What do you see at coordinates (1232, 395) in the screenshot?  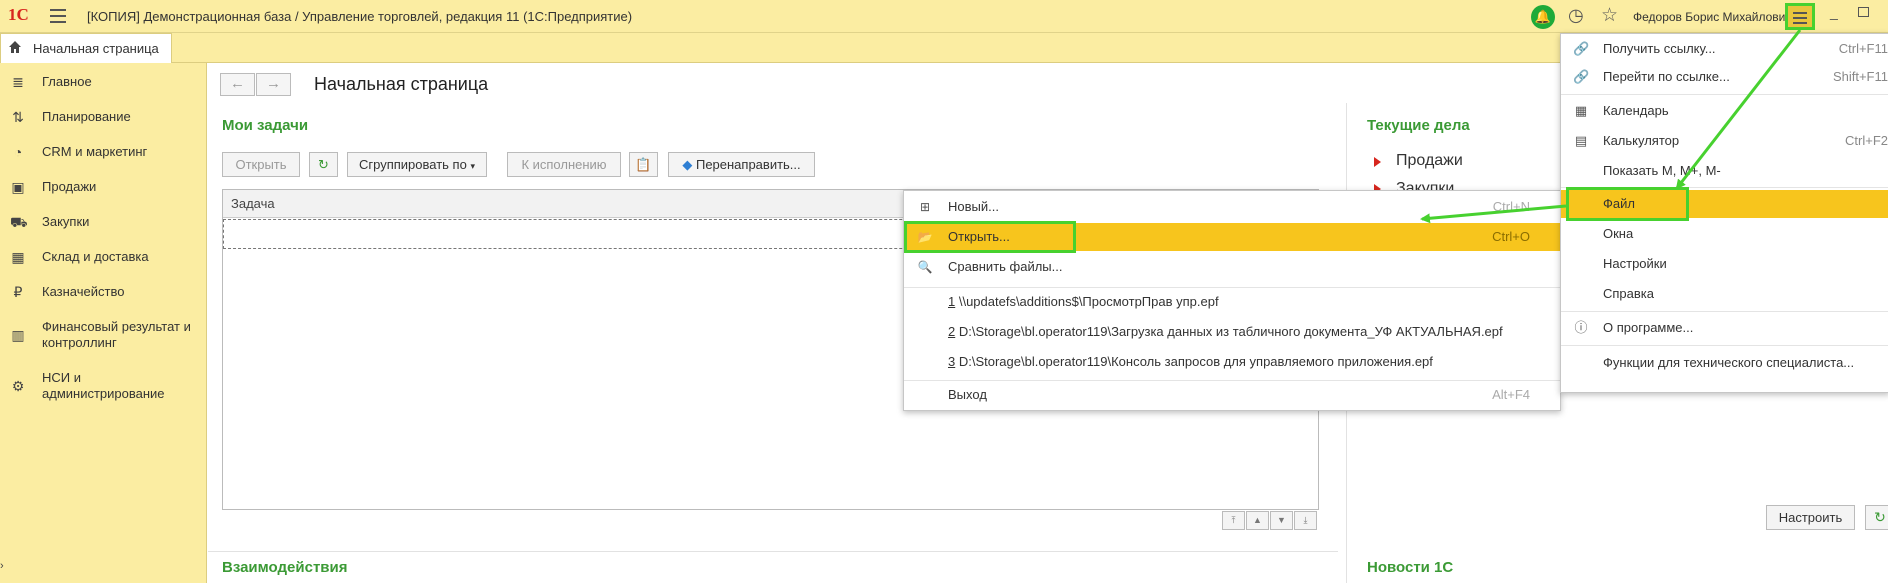 I see `menu-item-exit: Выход Alt+F4` at bounding box center [1232, 395].